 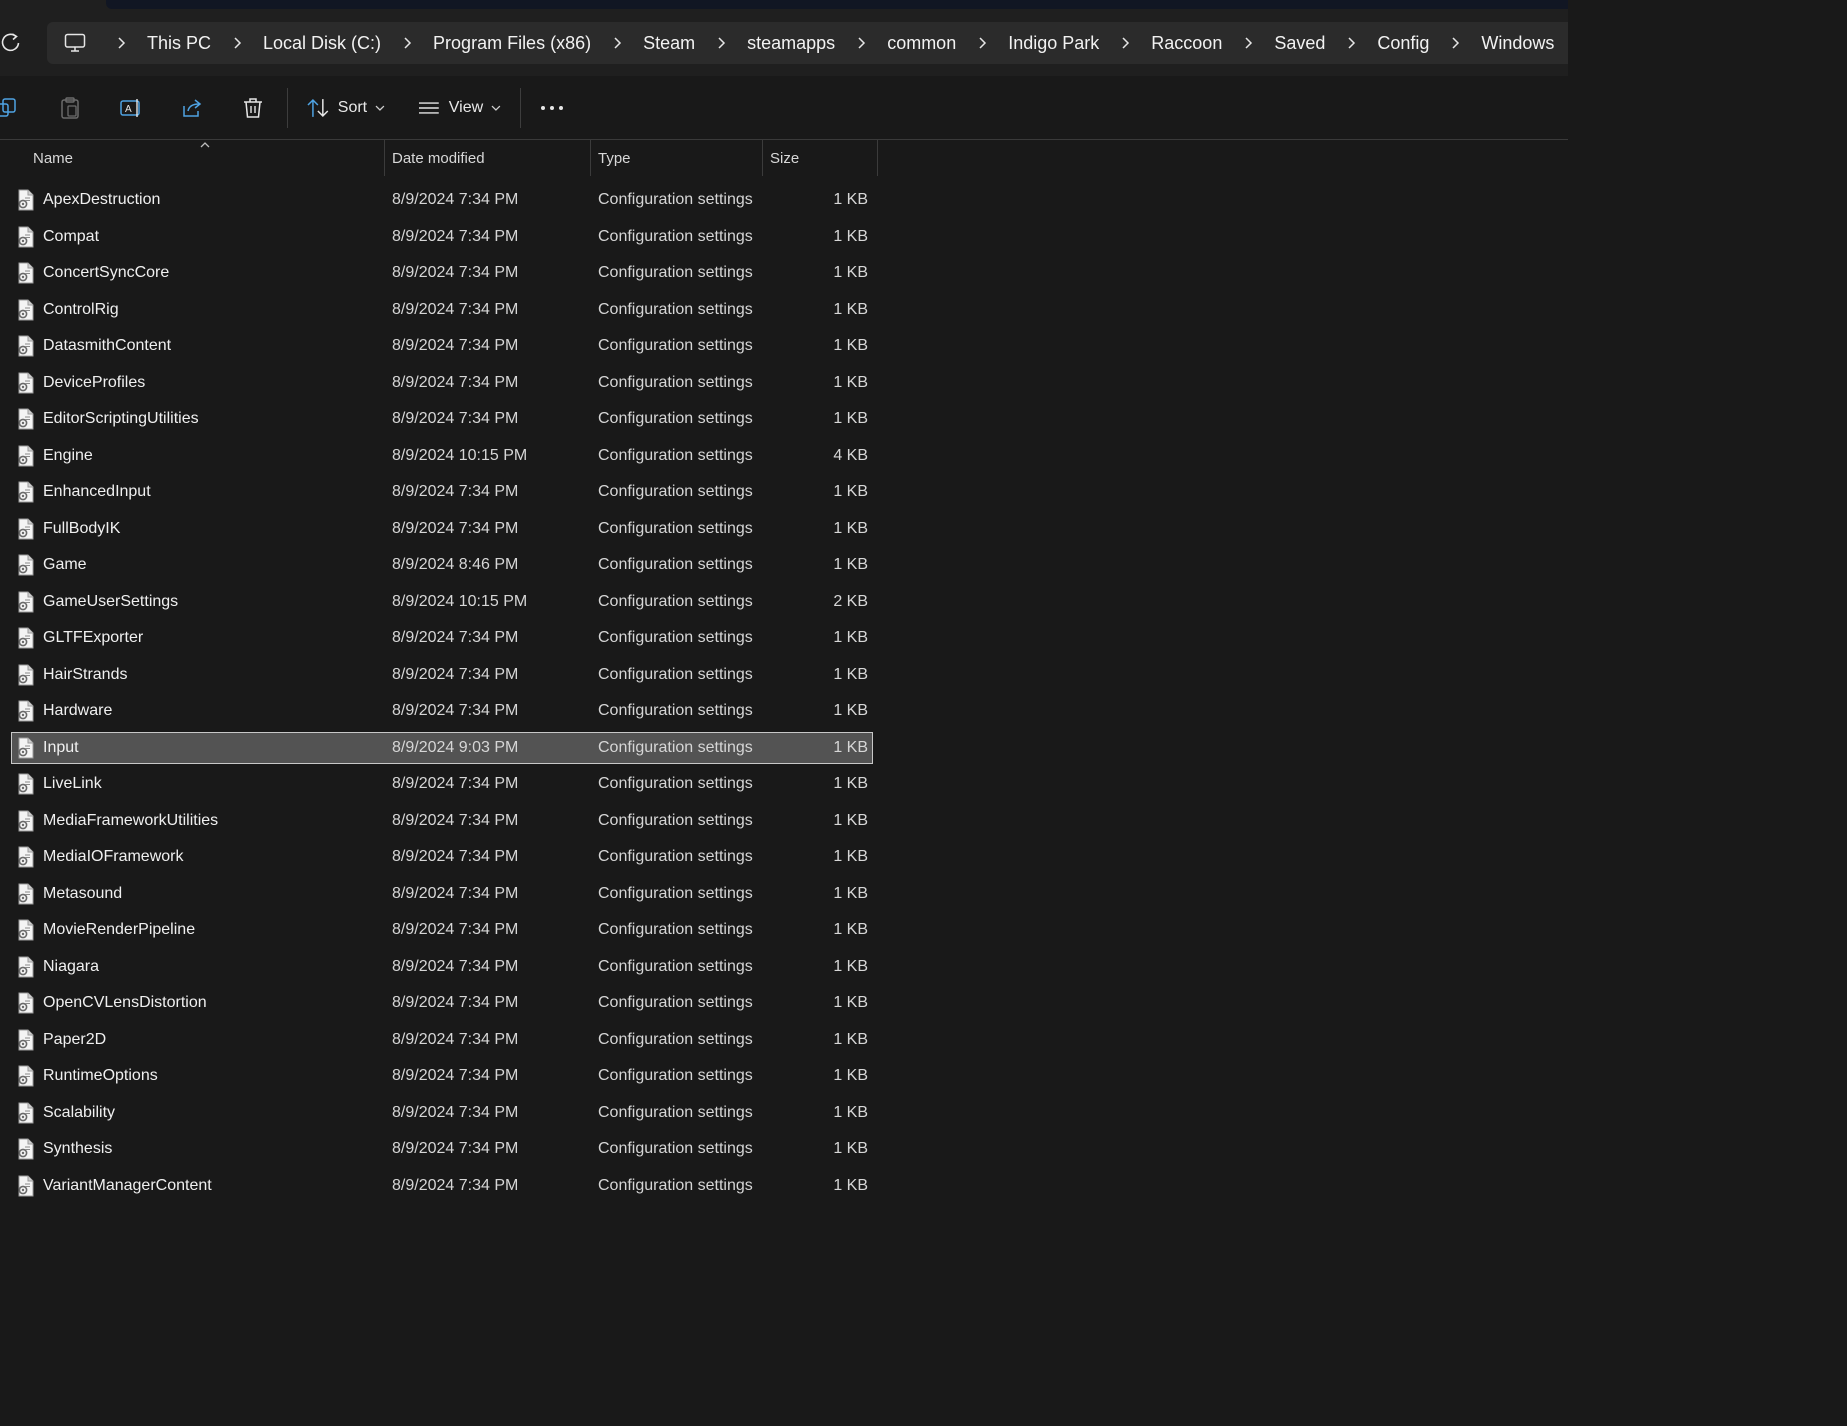 What do you see at coordinates (850, 455) in the screenshot?
I see `file-size: 4 KB` at bounding box center [850, 455].